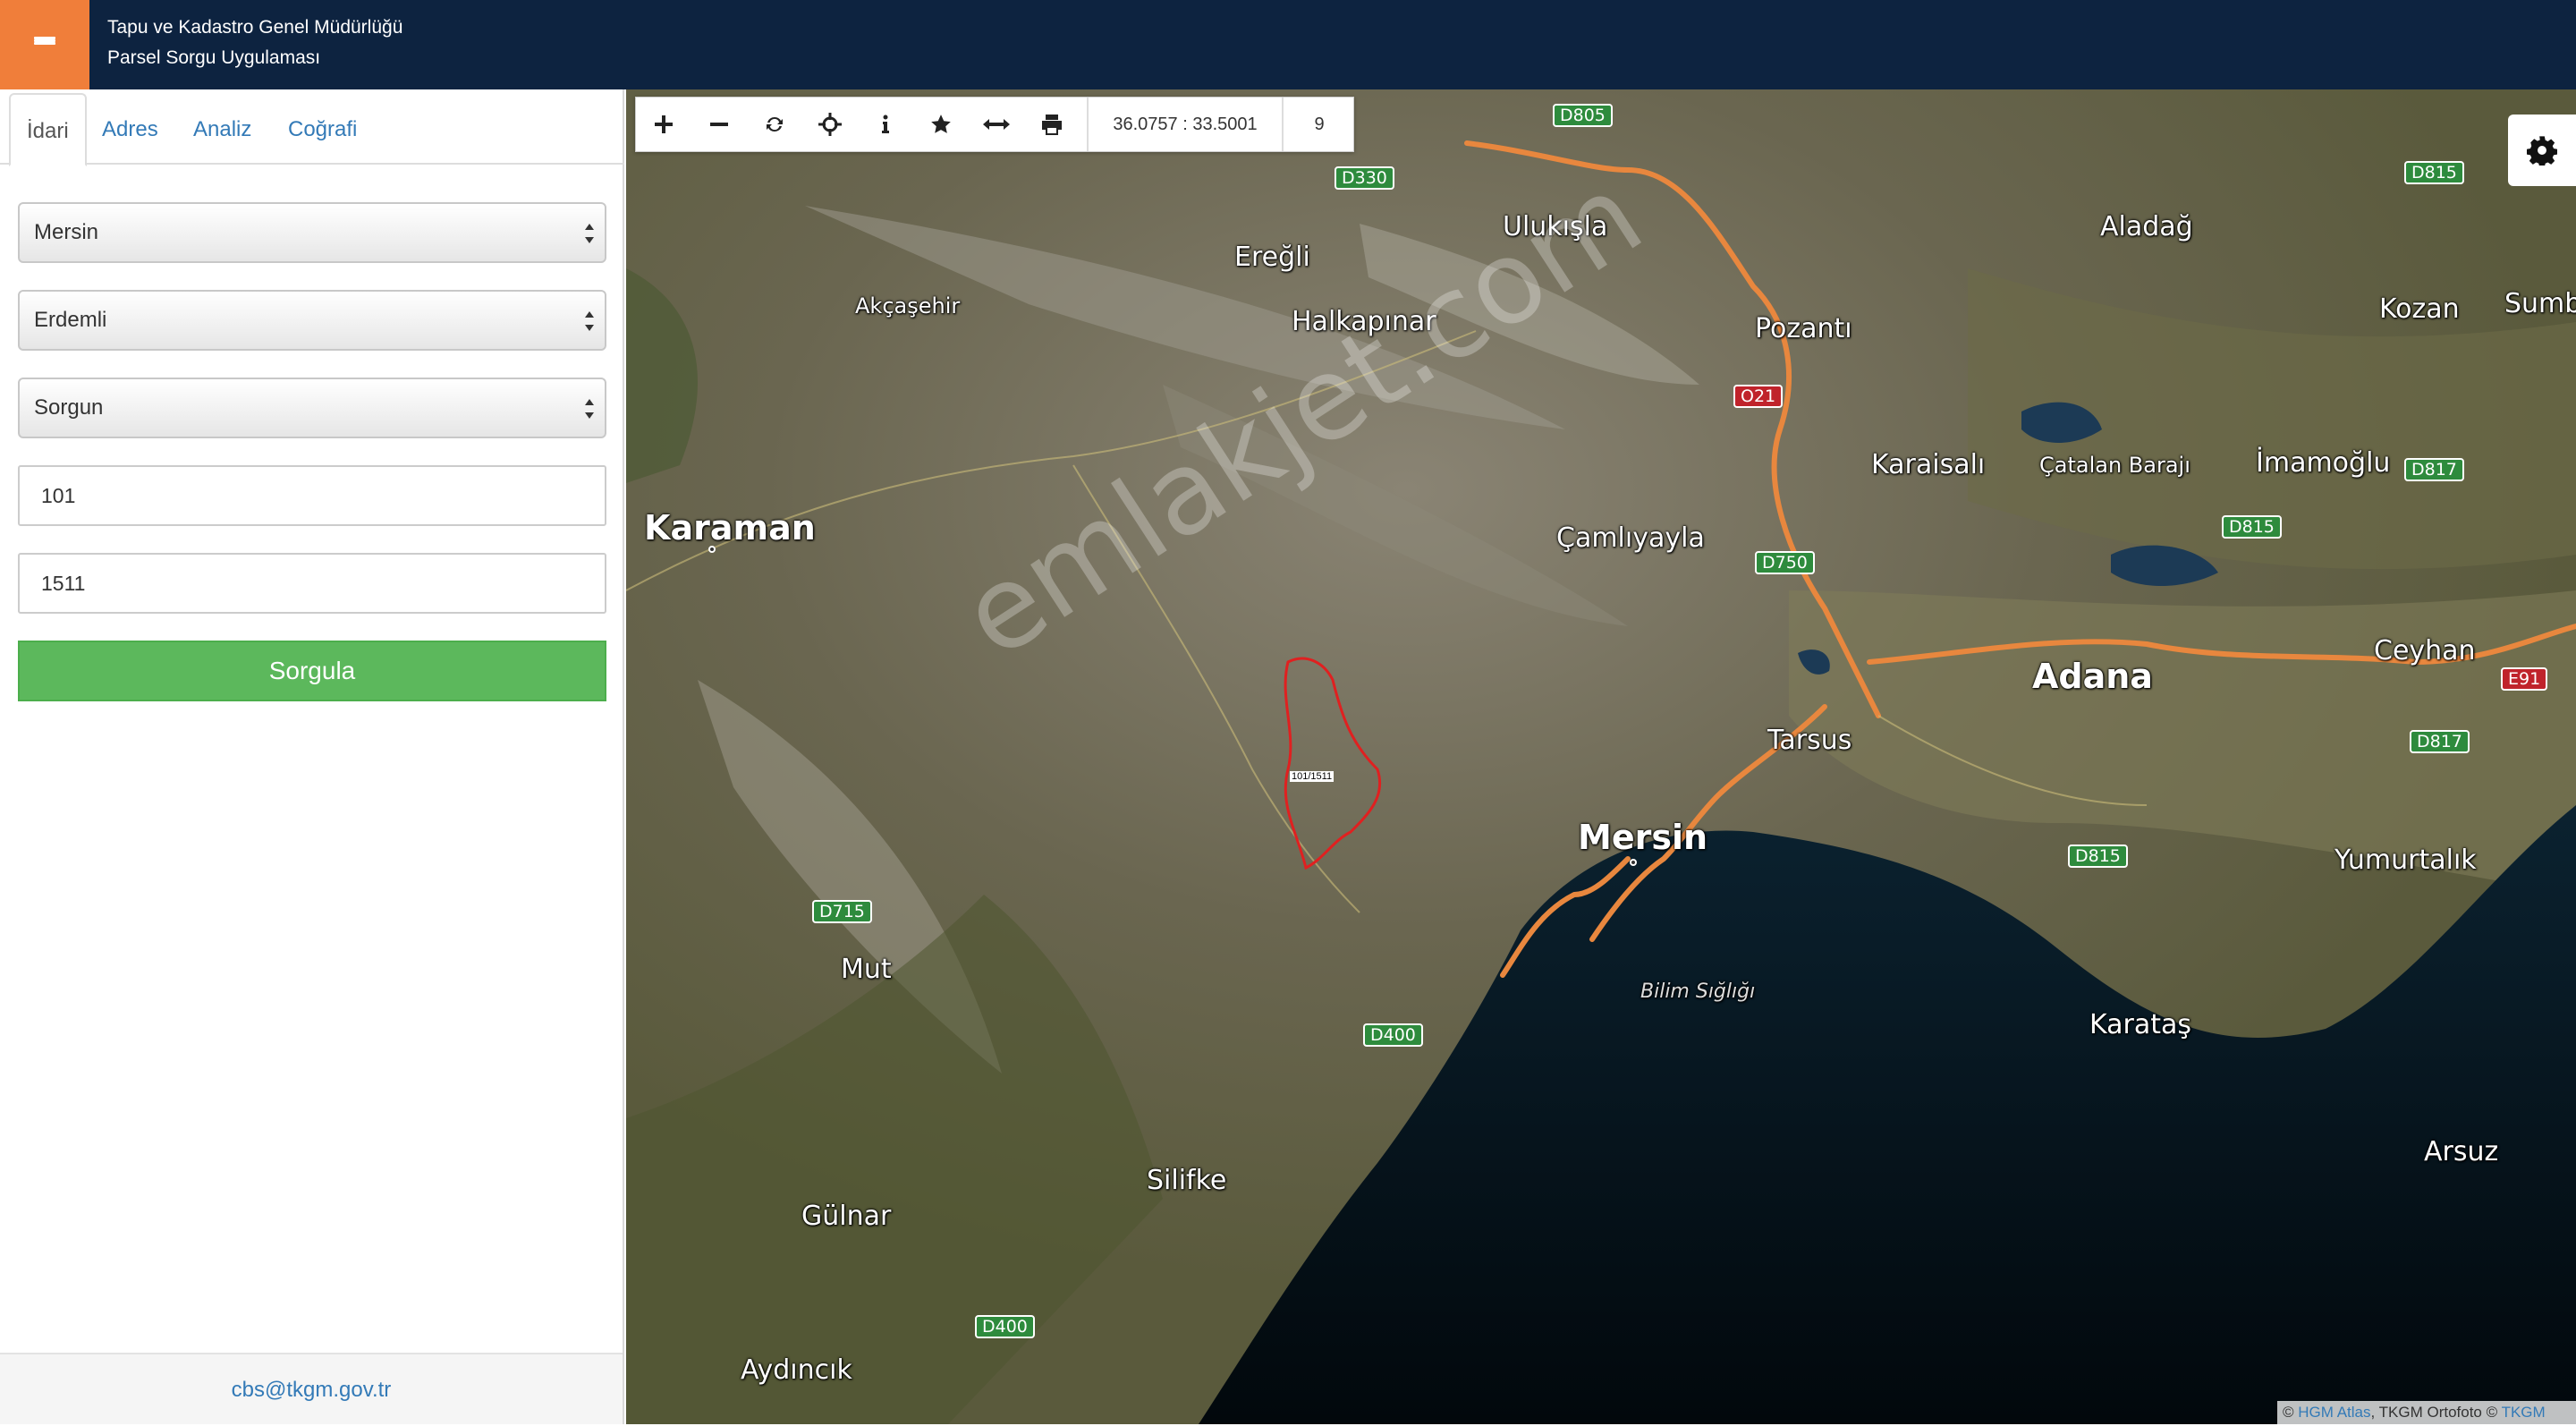 The image size is (2576, 1426). I want to click on place-catalan-baraji: Çatalan Barajı, so click(2114, 466).